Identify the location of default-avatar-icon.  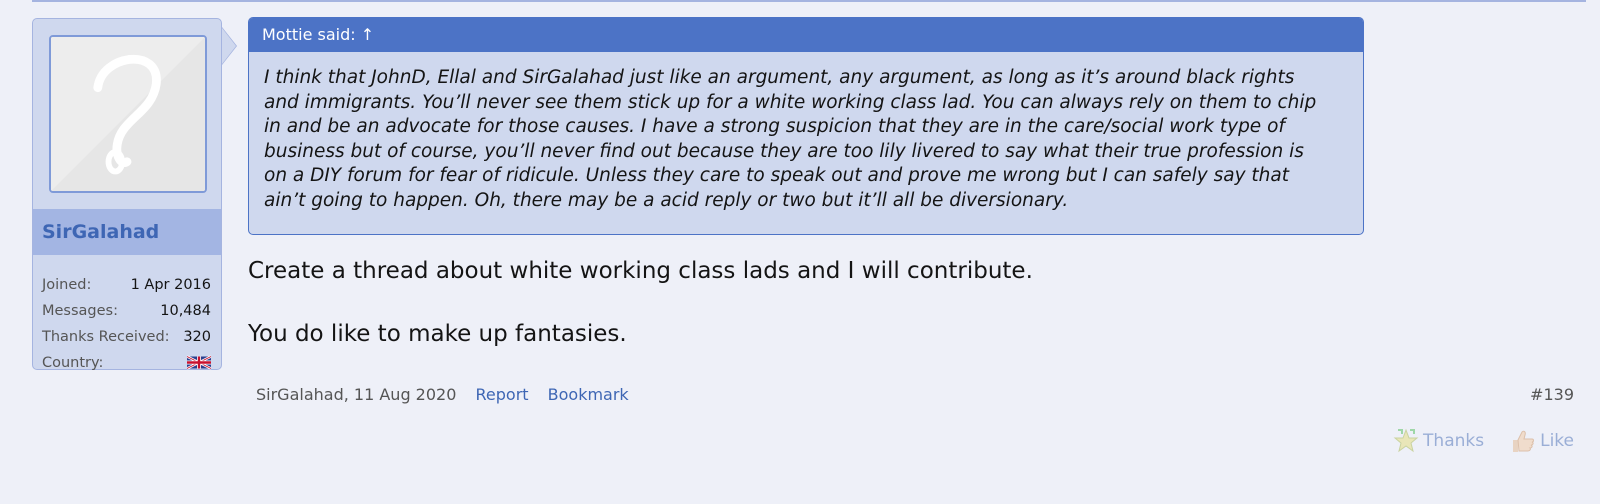
(128, 114).